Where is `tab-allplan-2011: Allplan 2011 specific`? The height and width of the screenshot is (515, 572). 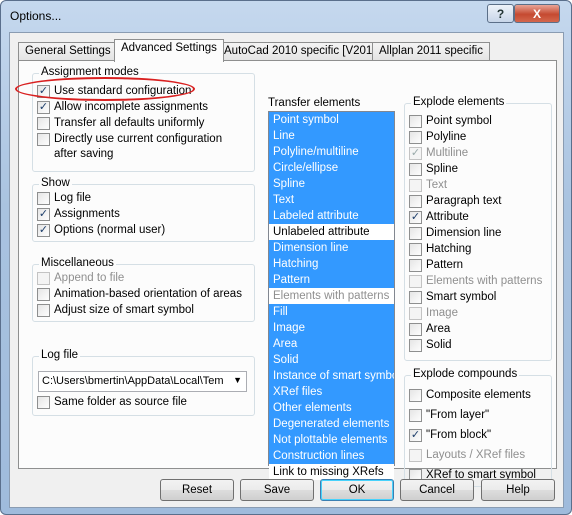
tab-allplan-2011: Allplan 2011 specific is located at coordinates (431, 51).